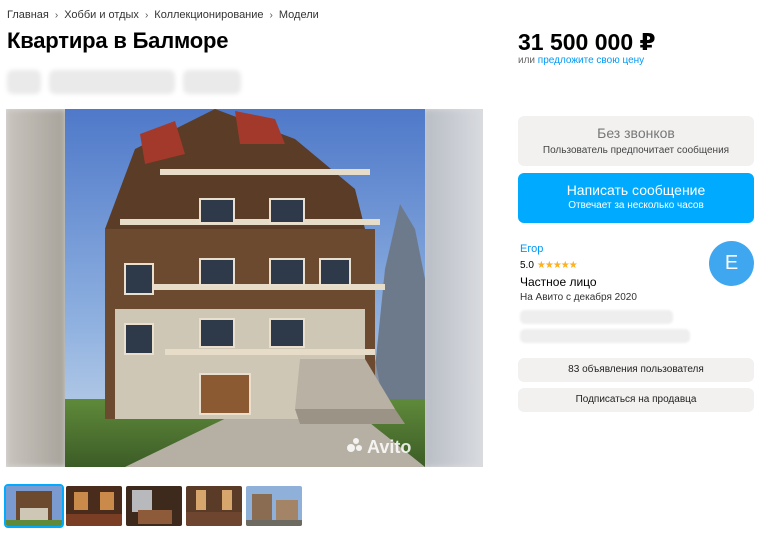  I want to click on user-ads-button: 83 объявления пользователя, so click(636, 370).